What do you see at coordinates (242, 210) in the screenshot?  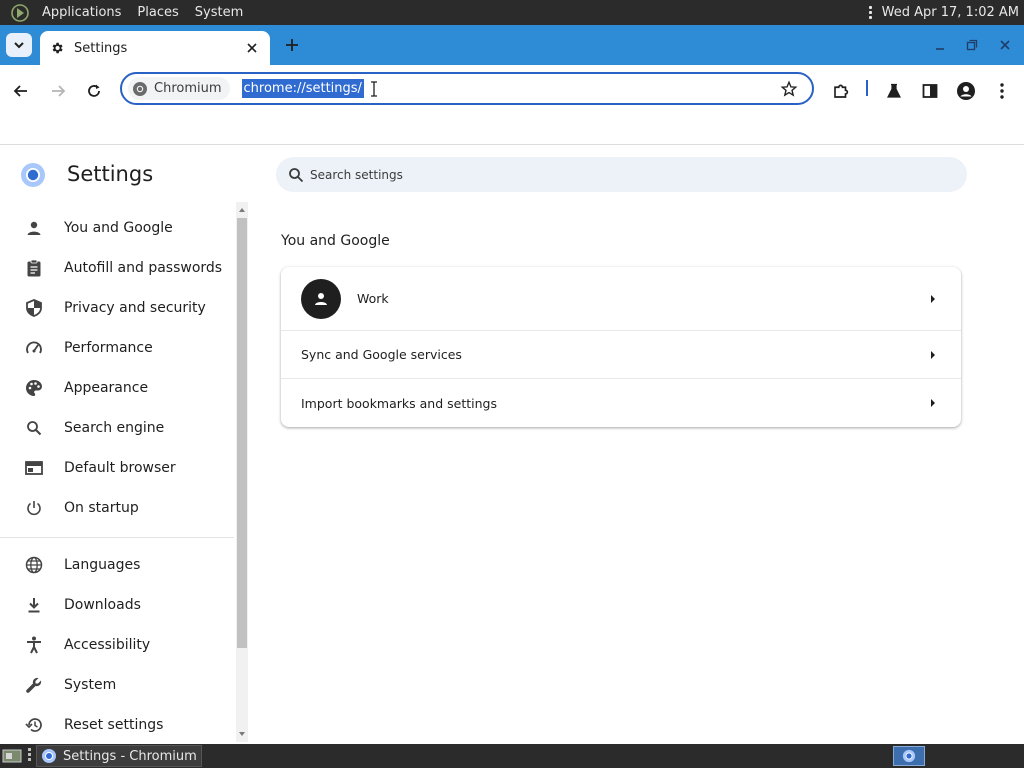 I see `scroll-up-arrow-icon` at bounding box center [242, 210].